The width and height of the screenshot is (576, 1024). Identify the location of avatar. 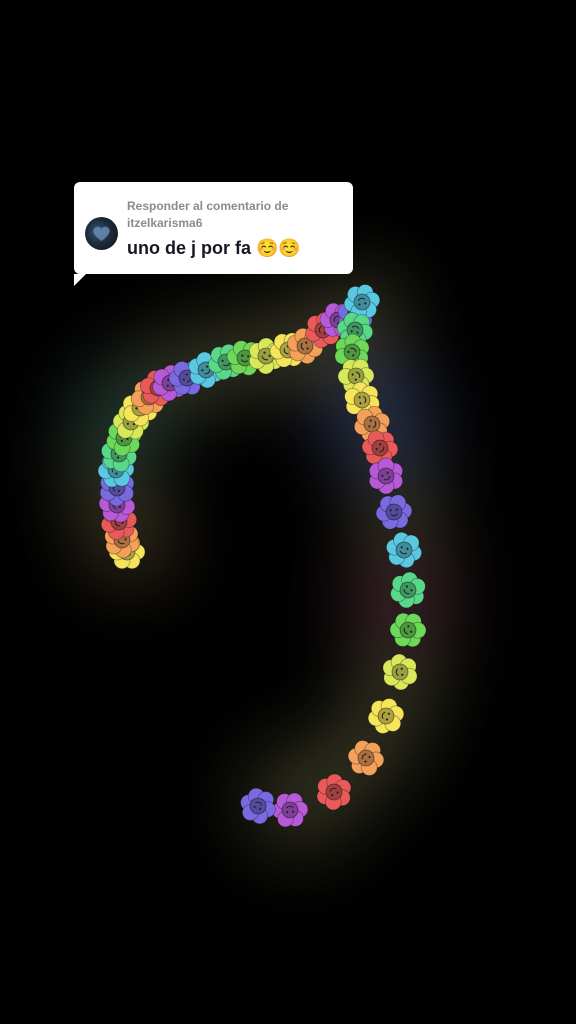
(101, 233).